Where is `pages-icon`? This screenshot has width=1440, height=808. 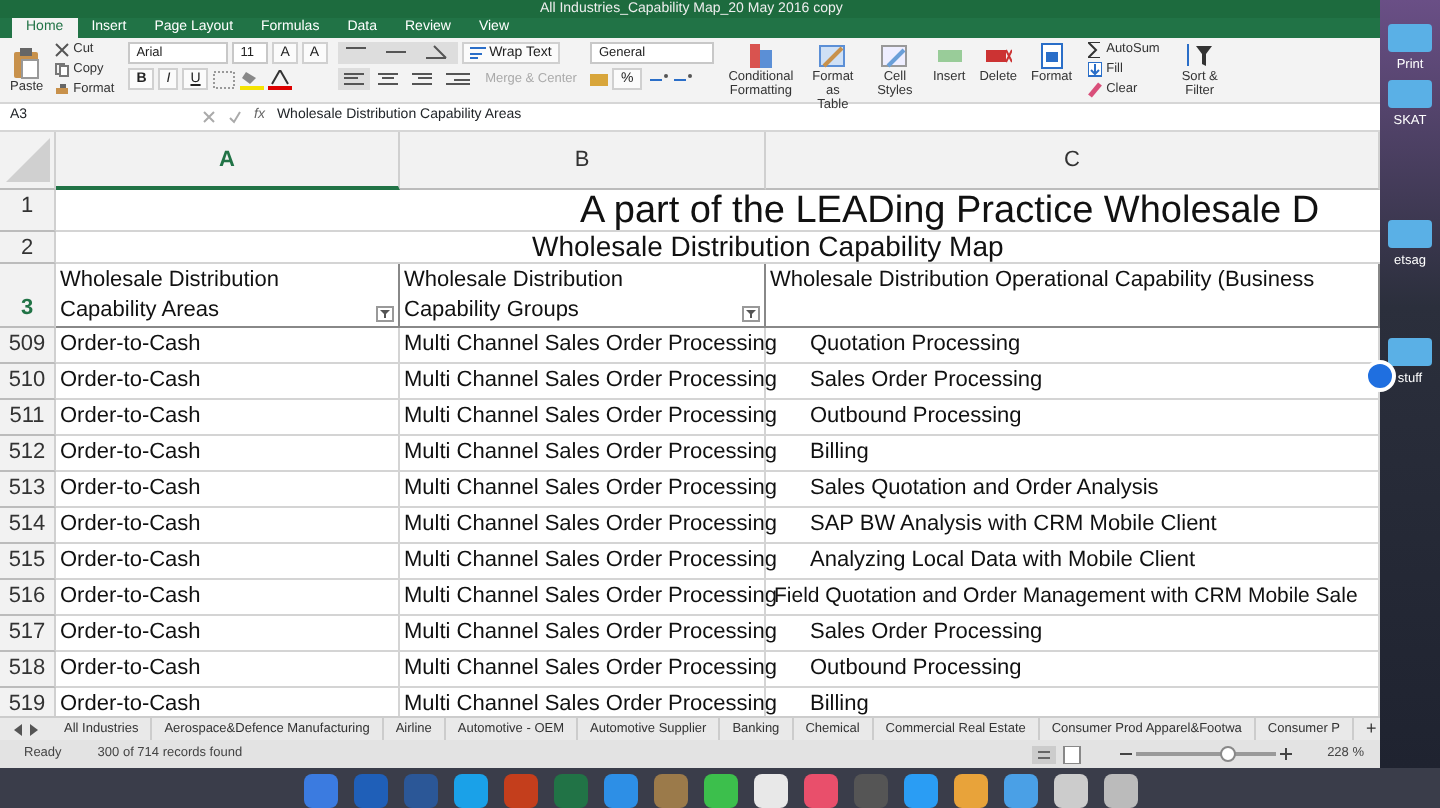 pages-icon is located at coordinates (61, 70).